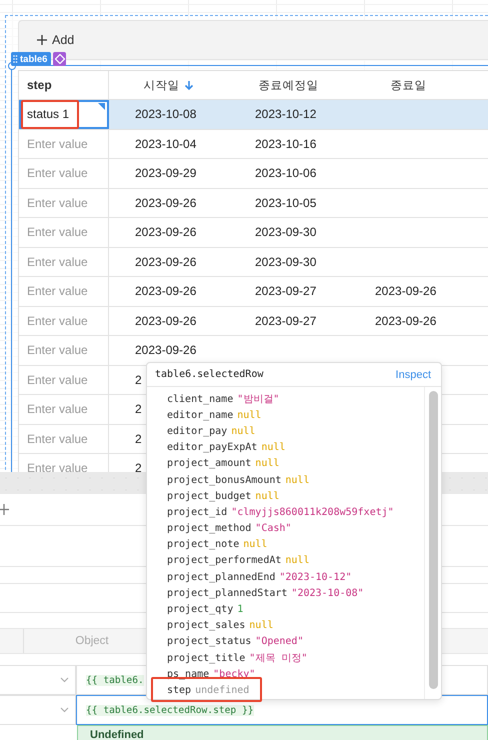 The height and width of the screenshot is (740, 488). What do you see at coordinates (221, 577) in the screenshot?
I see `property-key: project_plannedEnd` at bounding box center [221, 577].